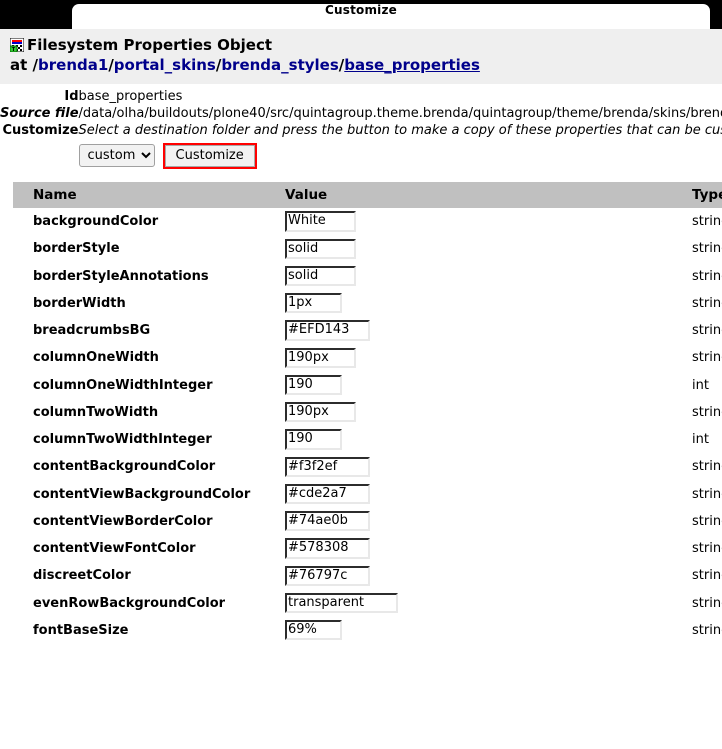 The height and width of the screenshot is (749, 722). Describe the element at coordinates (92, 331) in the screenshot. I see `property-name: breadcrumbsBG` at that location.